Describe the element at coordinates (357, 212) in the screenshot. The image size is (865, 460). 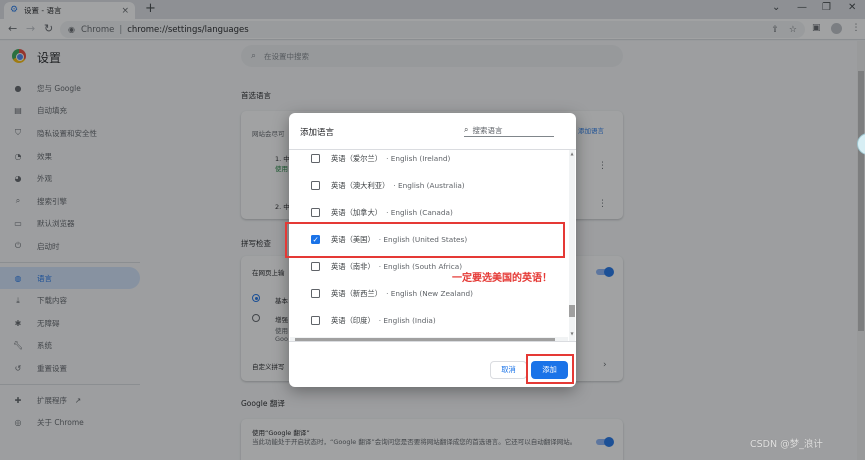
I see `language-native-name: 英语（加拿大）` at that location.